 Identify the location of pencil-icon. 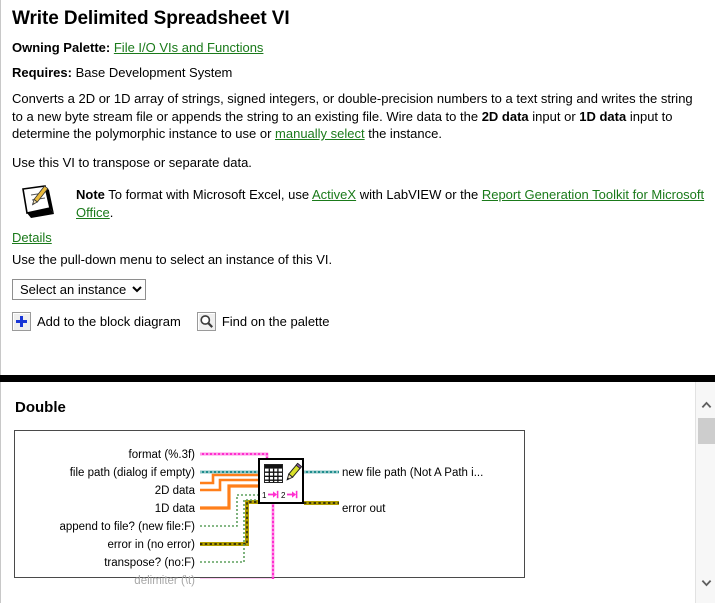
(293, 473).